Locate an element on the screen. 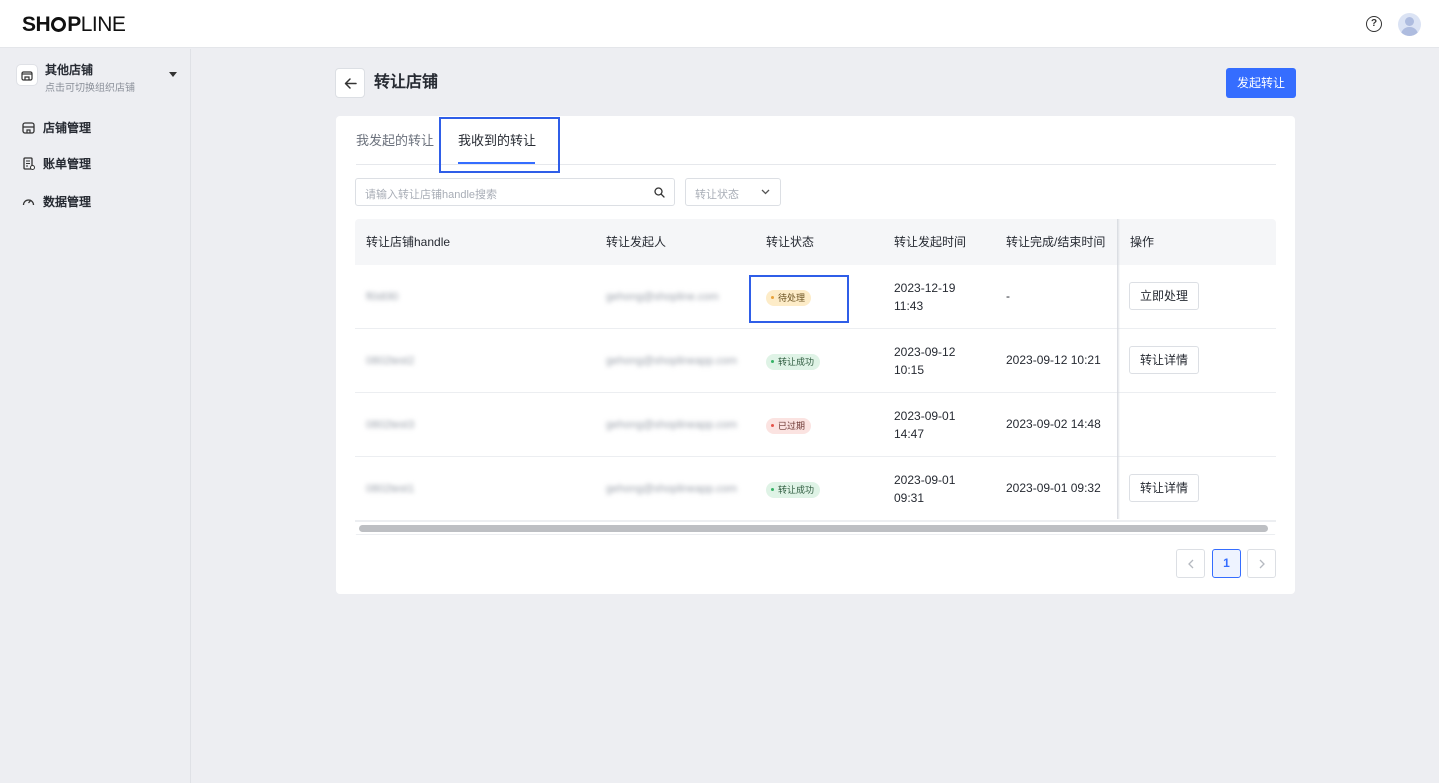 The height and width of the screenshot is (783, 1439). sidebar-item-store-management: 店铺管理 is located at coordinates (102, 128).